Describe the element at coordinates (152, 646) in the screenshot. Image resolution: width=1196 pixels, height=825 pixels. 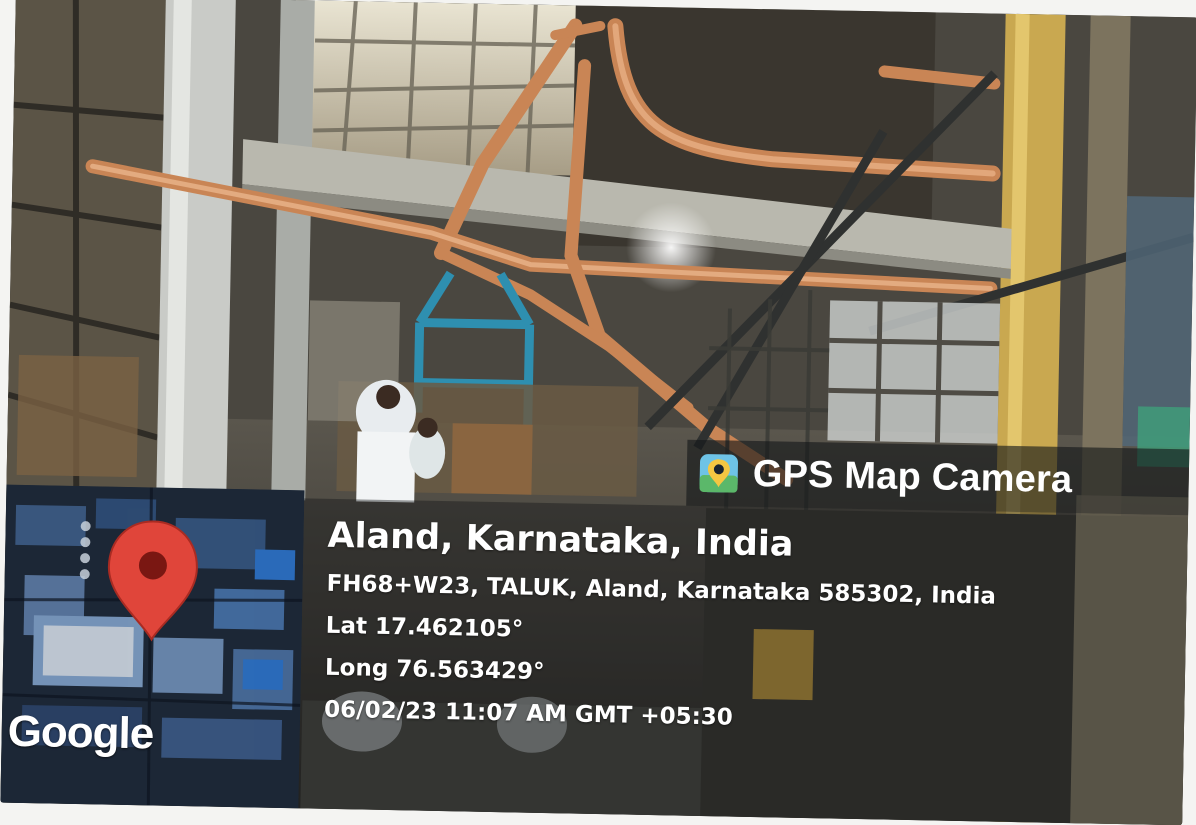
I see `map-thumbnail: Google` at that location.